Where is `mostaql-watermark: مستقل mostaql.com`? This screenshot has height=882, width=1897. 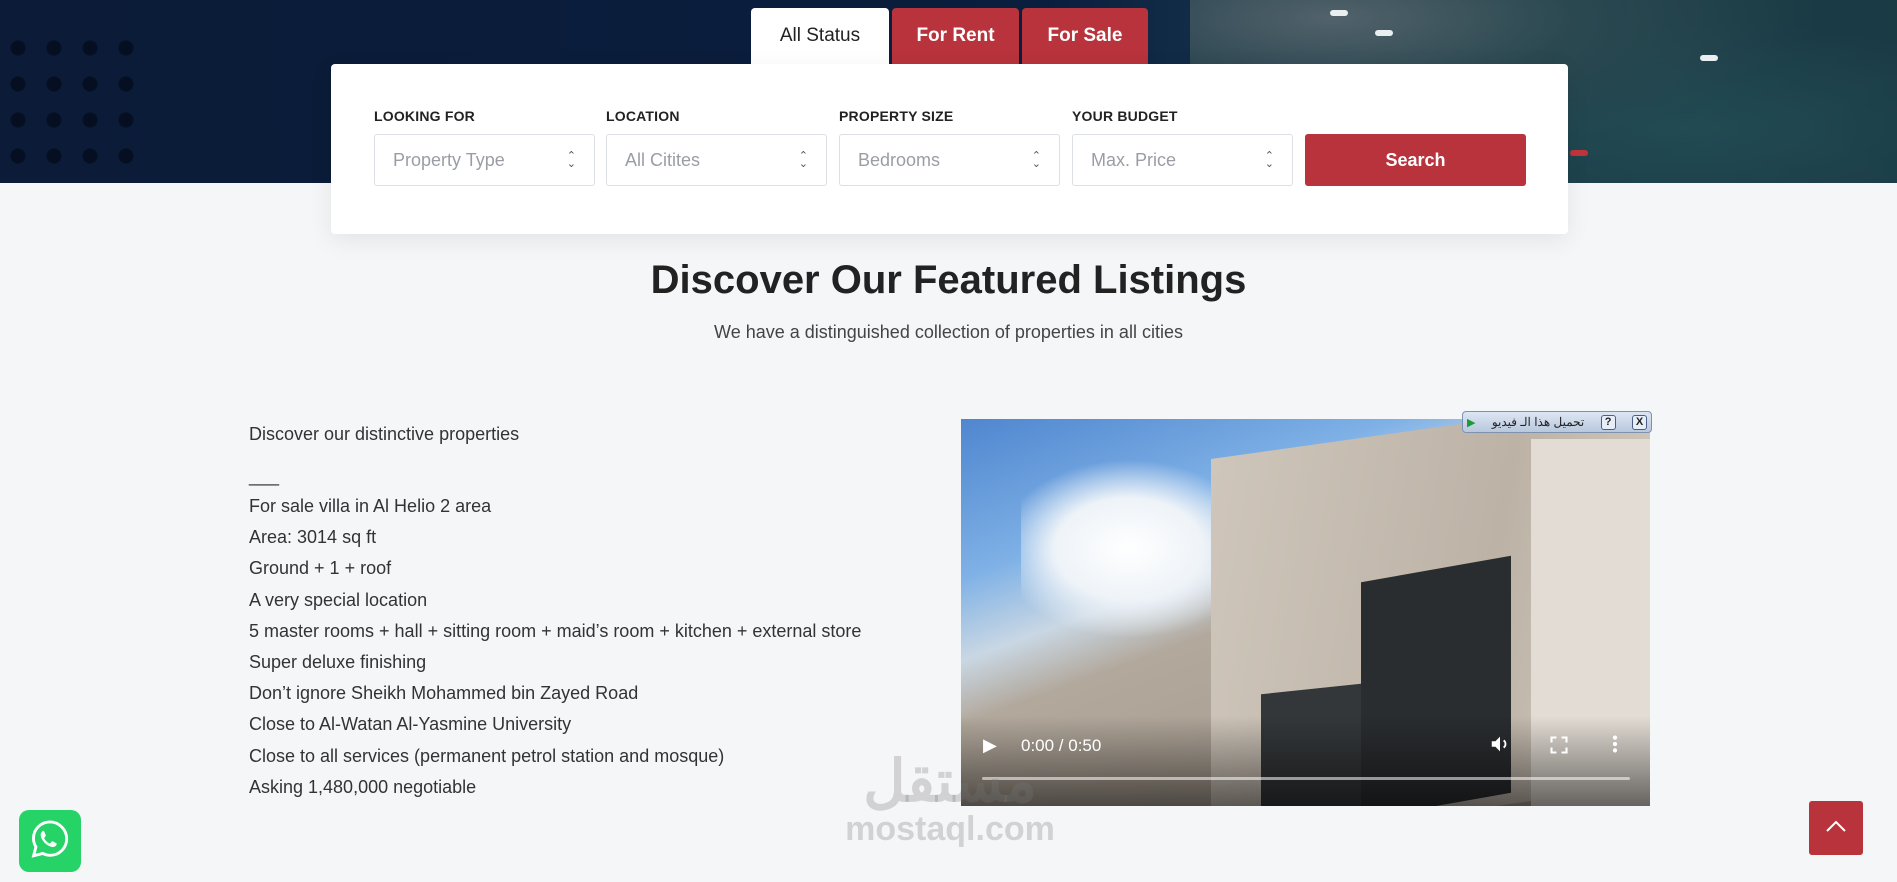 mostaql-watermark: مستقل mostaql.com is located at coordinates (950, 798).